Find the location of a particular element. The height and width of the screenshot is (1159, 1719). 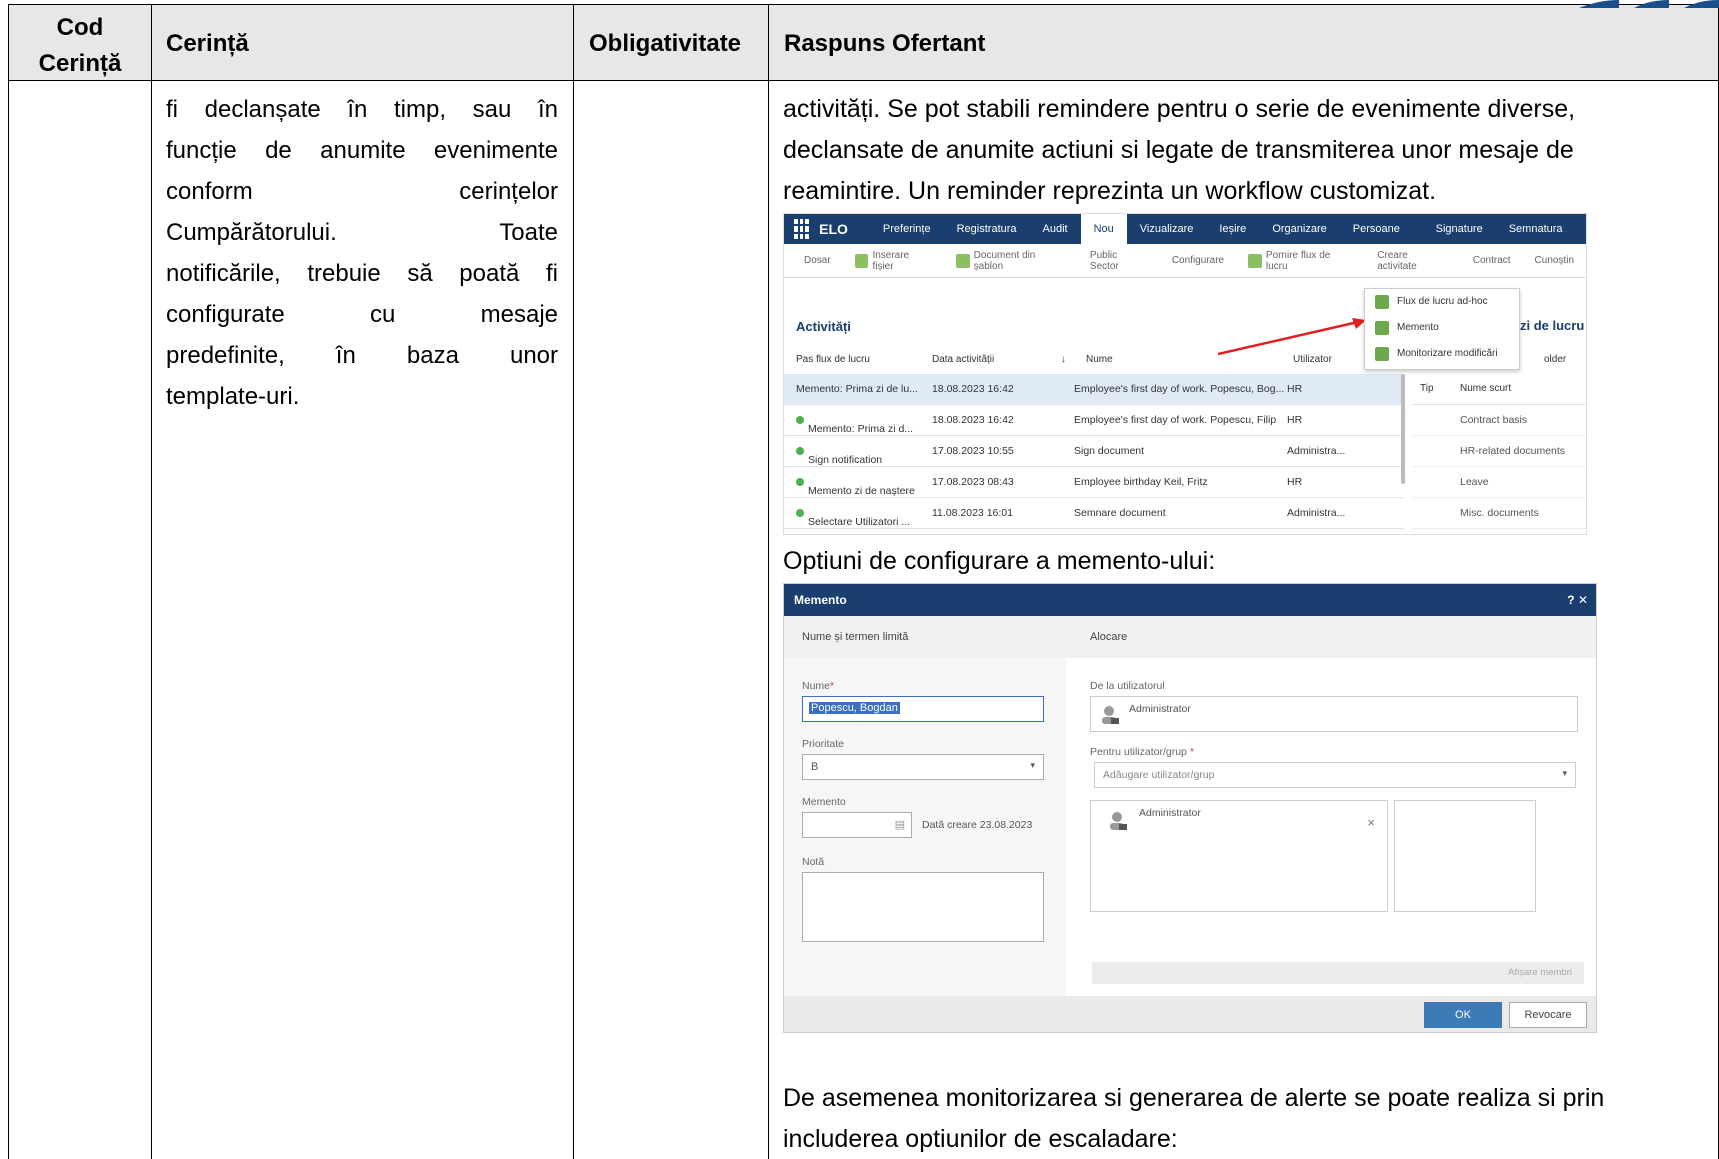

toolbar-document-din-sablon: Document din șablon is located at coordinates (1011, 261).